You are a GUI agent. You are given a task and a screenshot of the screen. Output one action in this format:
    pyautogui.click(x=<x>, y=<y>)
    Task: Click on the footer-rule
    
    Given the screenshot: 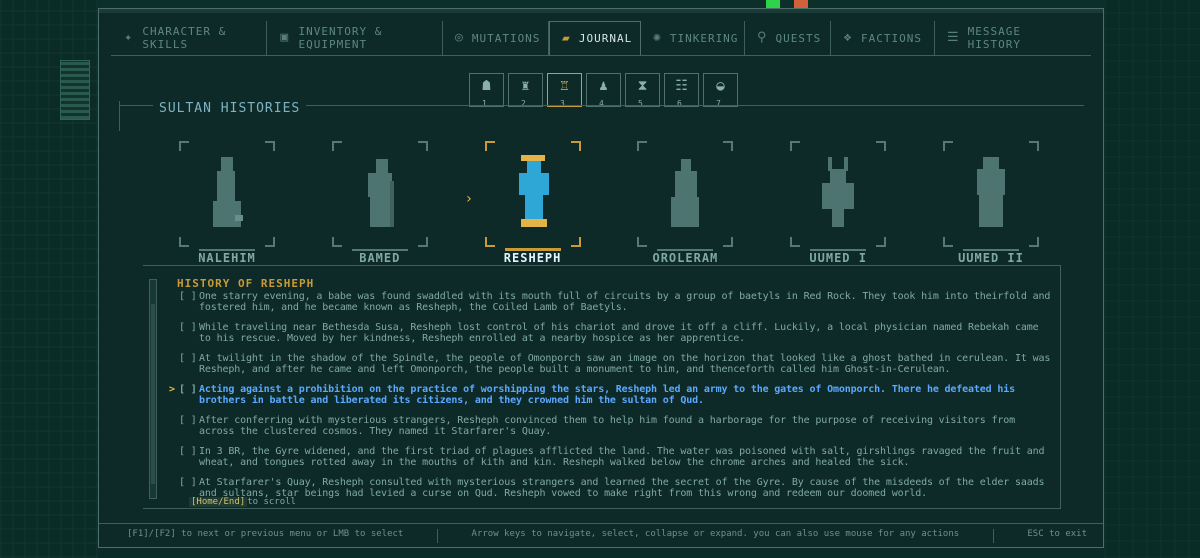 What is the action you would take?
    pyautogui.click(x=601, y=523)
    